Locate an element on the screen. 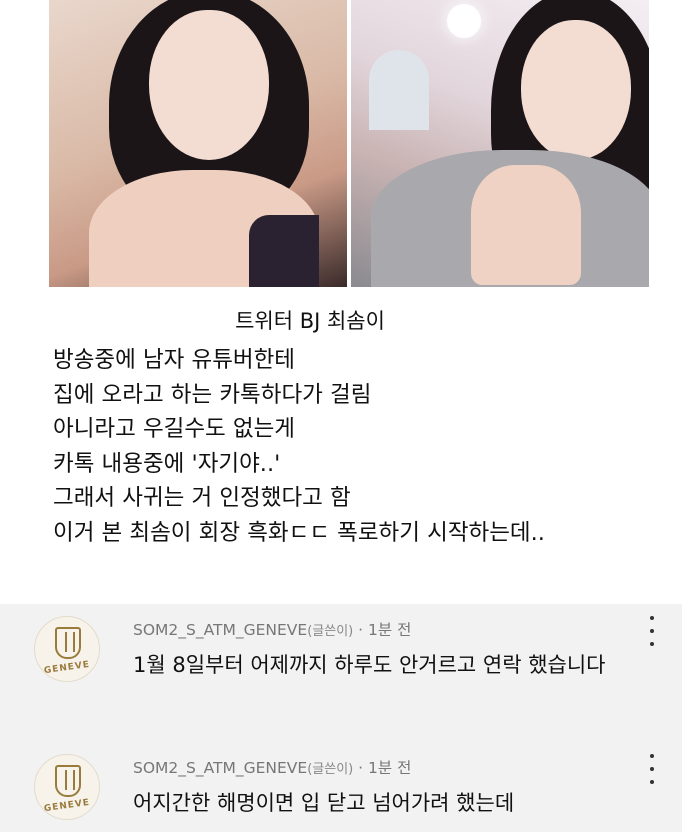 This screenshot has width=682, height=832. comment-text: 어지간한 해명이면 입 닫고 넘어가려 했는데 is located at coordinates (324, 803).